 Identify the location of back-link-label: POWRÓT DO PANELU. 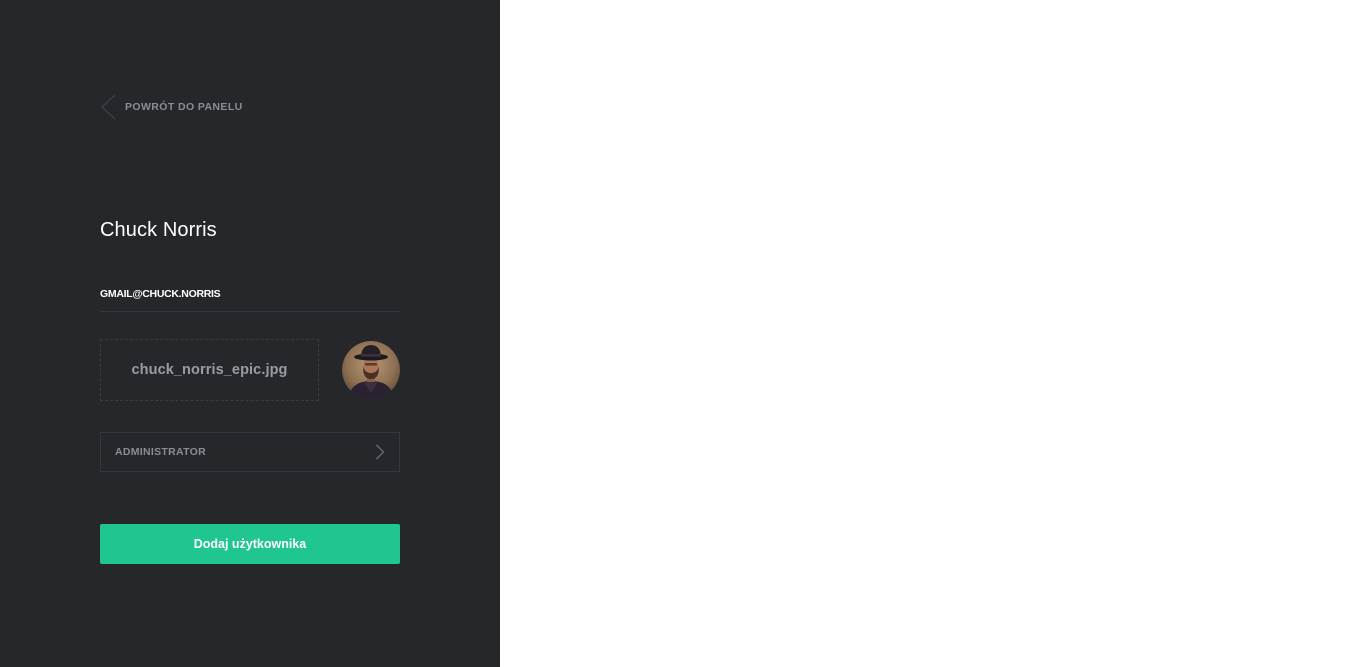
(184, 107).